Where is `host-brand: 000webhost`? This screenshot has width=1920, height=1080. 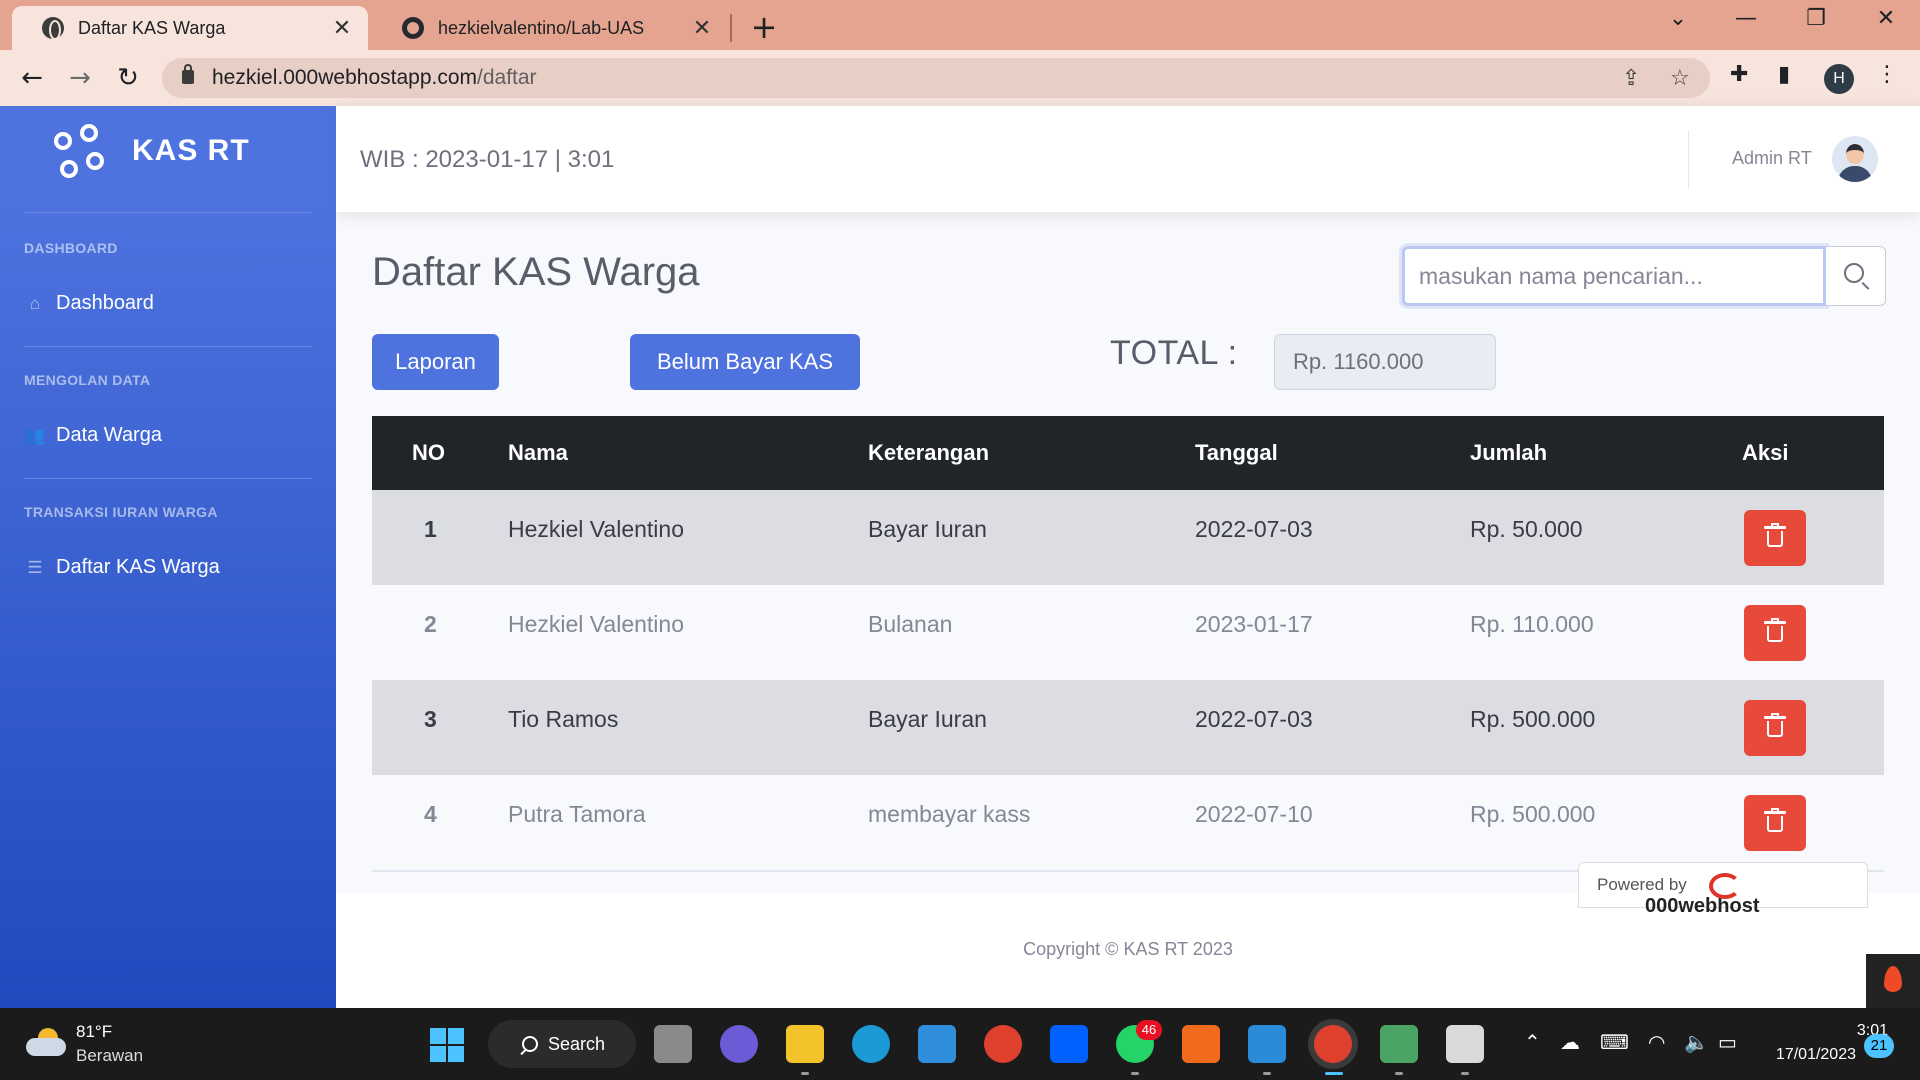 host-brand: 000webhost is located at coordinates (1702, 906).